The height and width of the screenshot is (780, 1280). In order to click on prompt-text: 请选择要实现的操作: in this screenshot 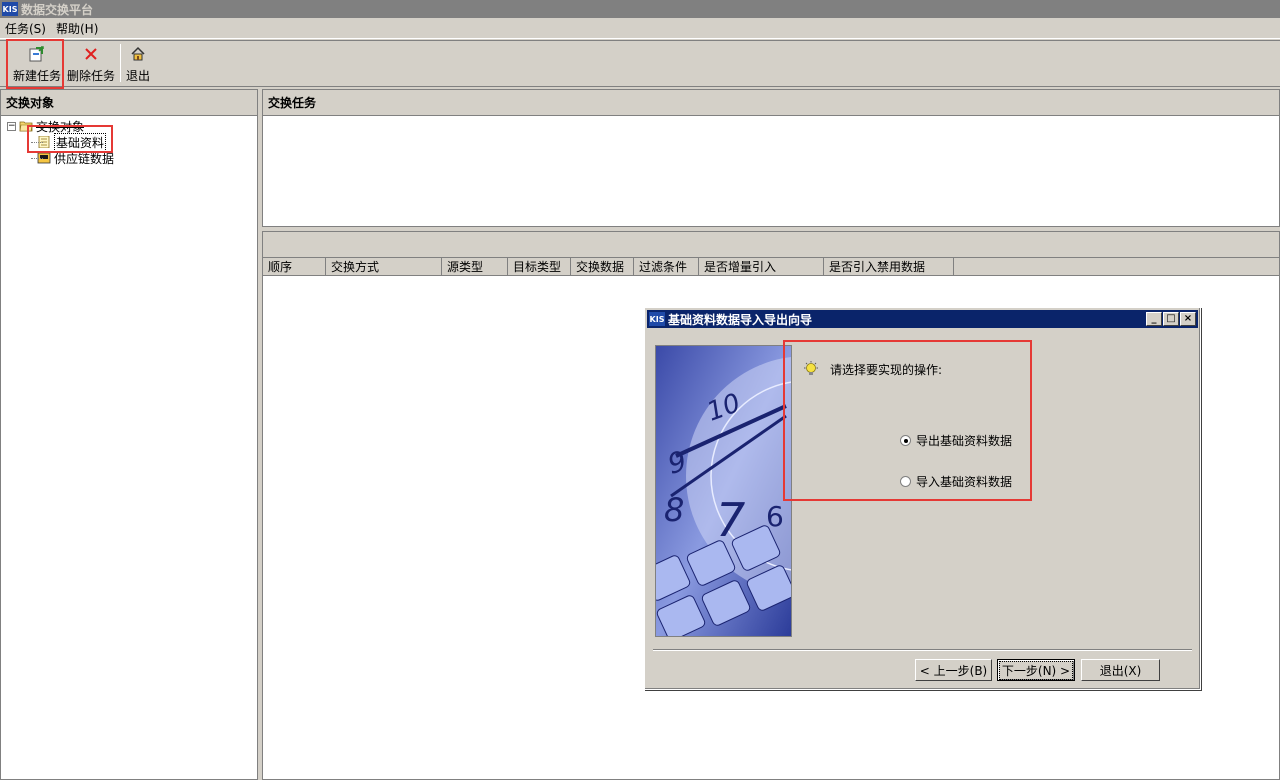, I will do `click(886, 369)`.